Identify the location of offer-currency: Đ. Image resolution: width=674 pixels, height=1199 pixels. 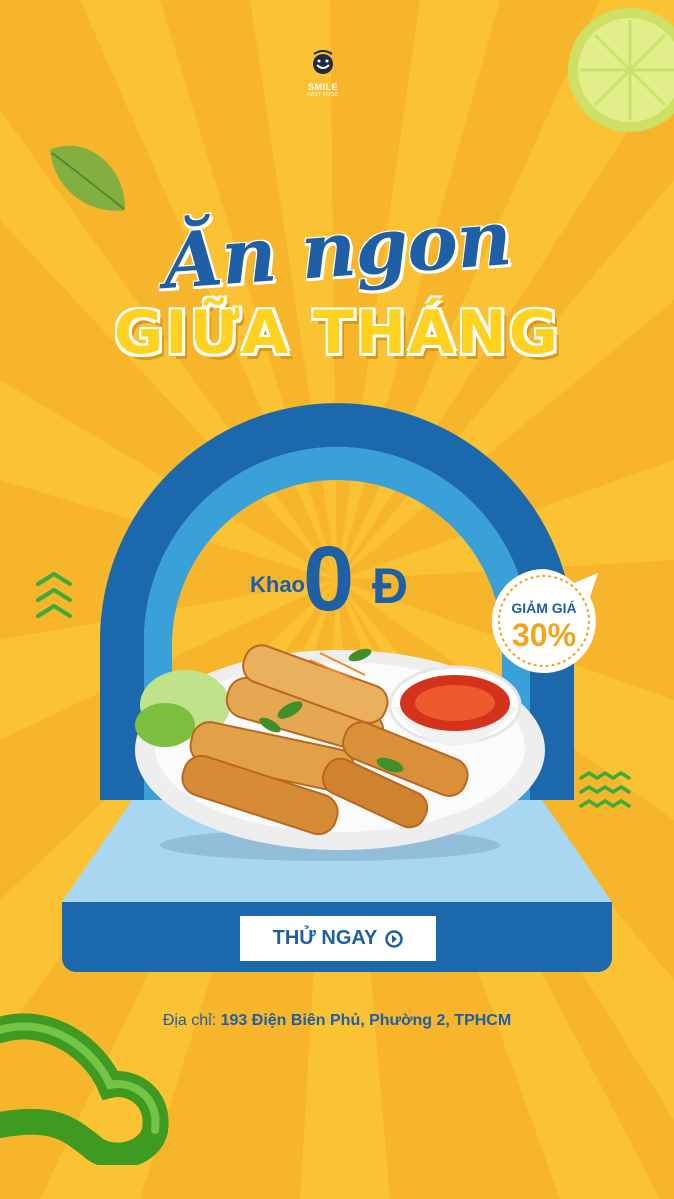
(390, 586).